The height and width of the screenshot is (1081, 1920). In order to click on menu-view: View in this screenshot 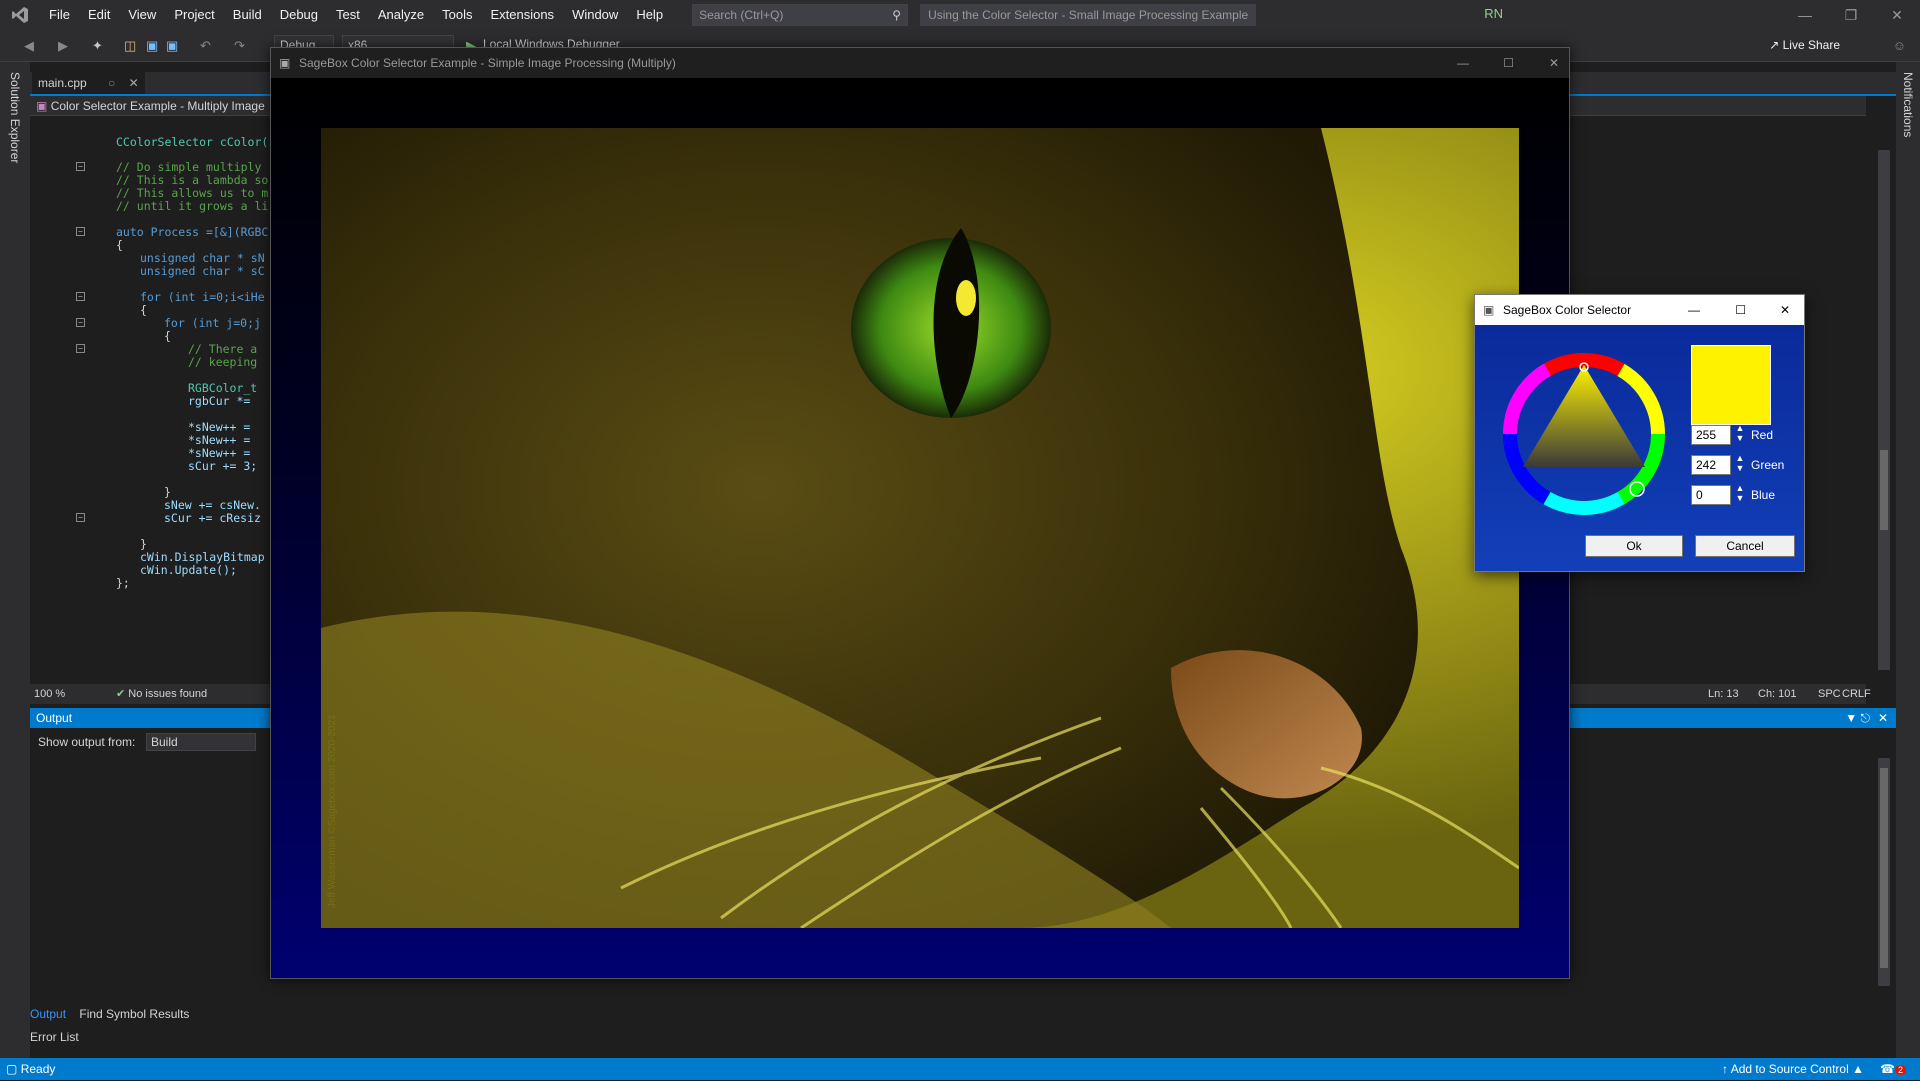, I will do `click(142, 15)`.